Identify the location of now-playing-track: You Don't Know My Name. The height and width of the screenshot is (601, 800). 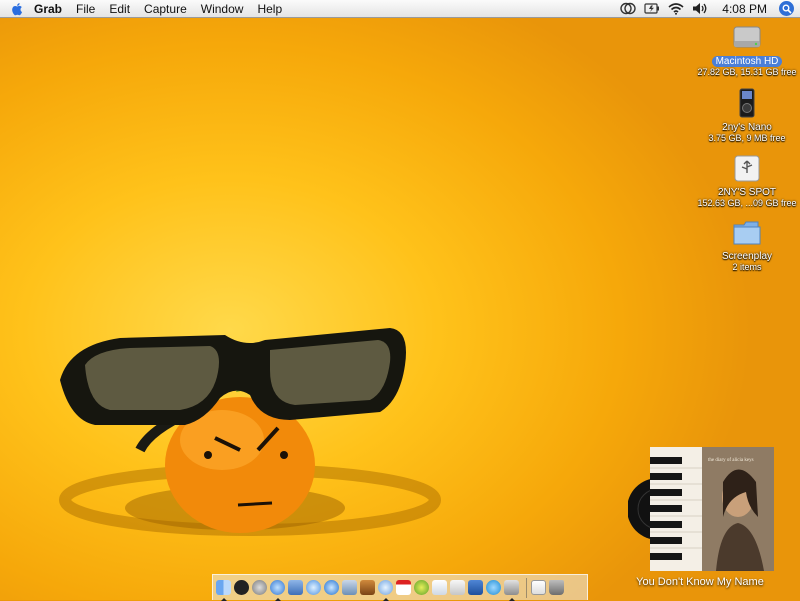
(700, 582).